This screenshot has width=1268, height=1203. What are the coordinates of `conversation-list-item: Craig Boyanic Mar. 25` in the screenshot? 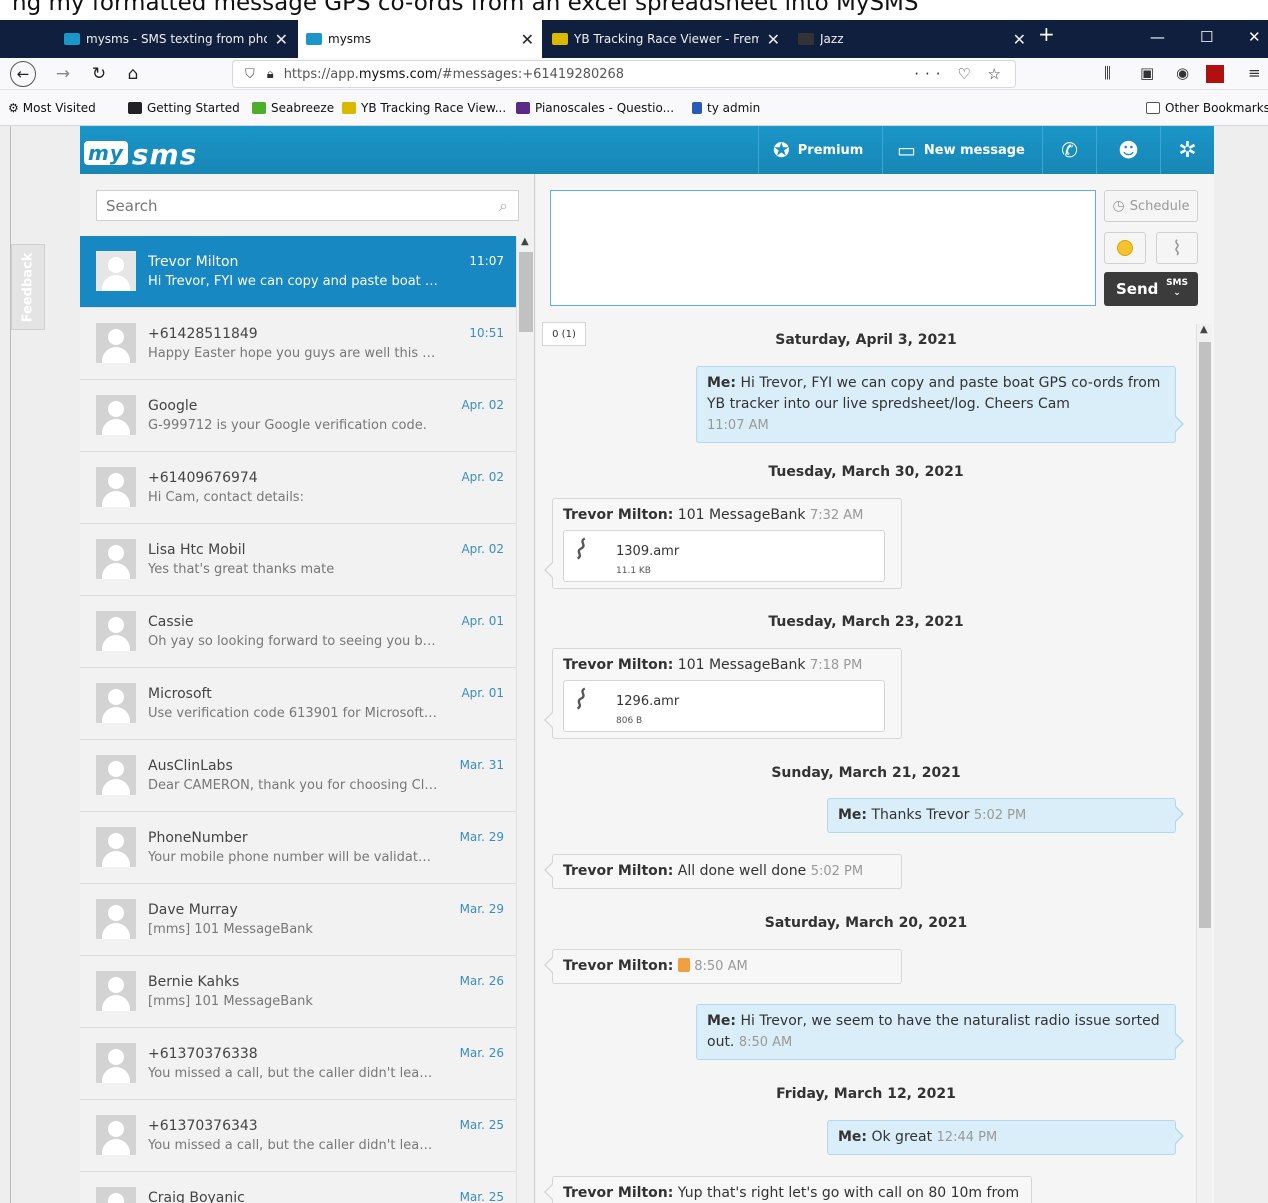 It's located at (298, 1187).